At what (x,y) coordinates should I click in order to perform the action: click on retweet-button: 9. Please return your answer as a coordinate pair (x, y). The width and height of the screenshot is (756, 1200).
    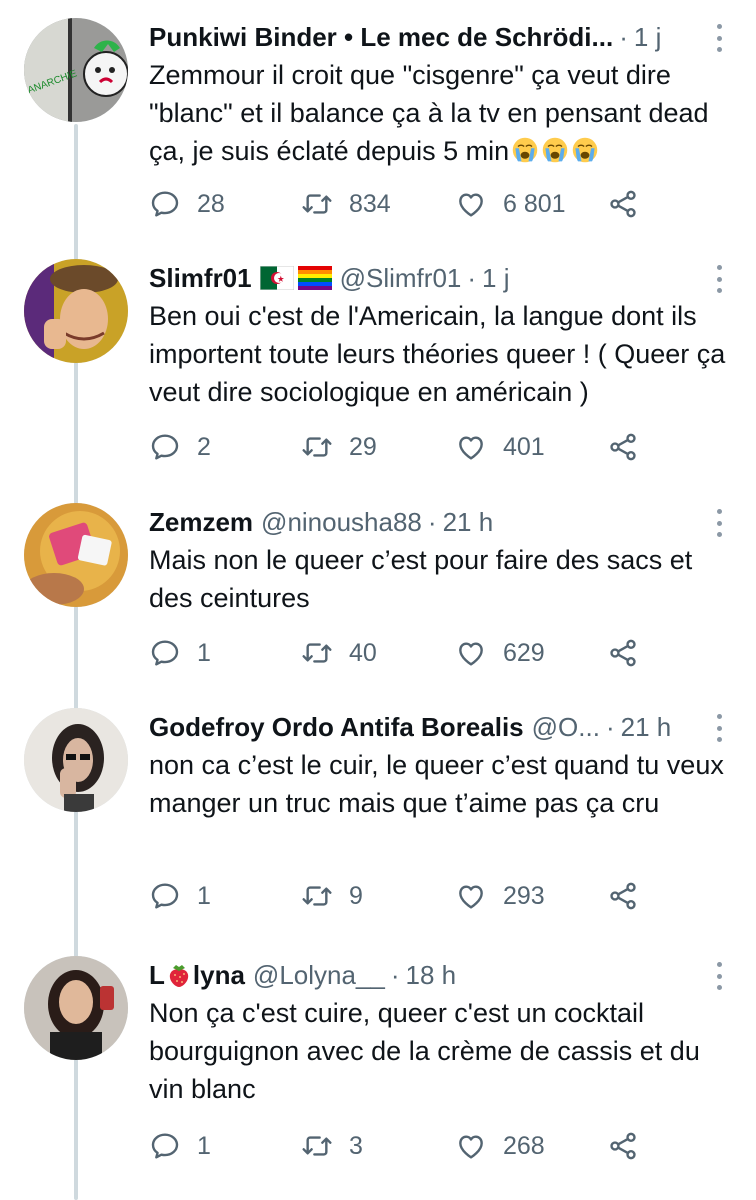
    Looking at the image, I should click on (332, 896).